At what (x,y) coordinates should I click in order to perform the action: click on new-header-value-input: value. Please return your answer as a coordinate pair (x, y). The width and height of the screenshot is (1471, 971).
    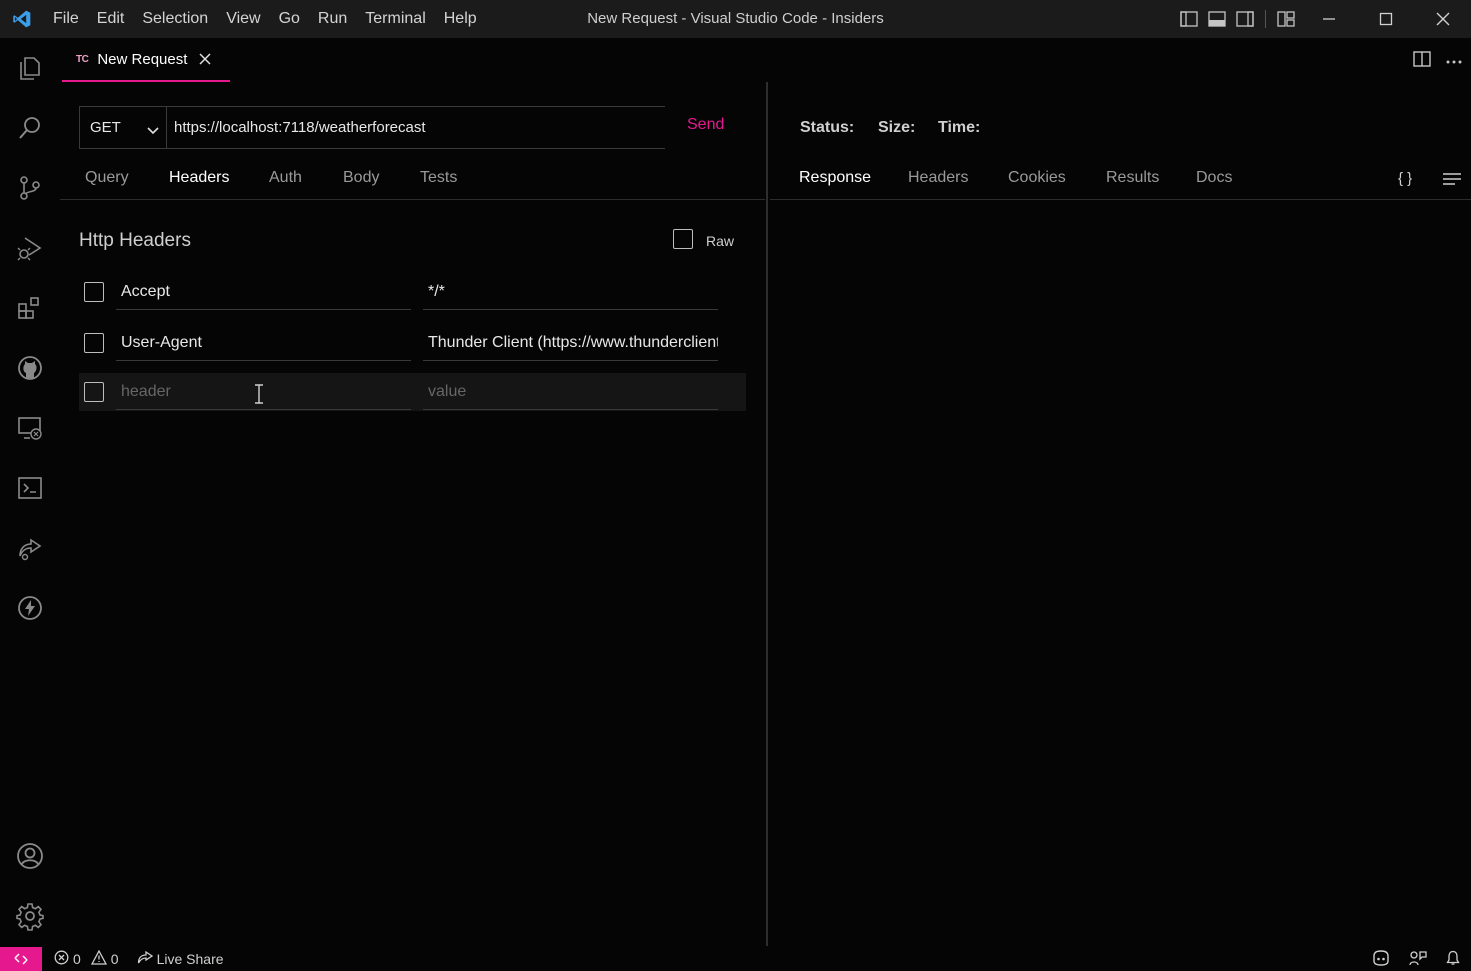
    Looking at the image, I should click on (570, 391).